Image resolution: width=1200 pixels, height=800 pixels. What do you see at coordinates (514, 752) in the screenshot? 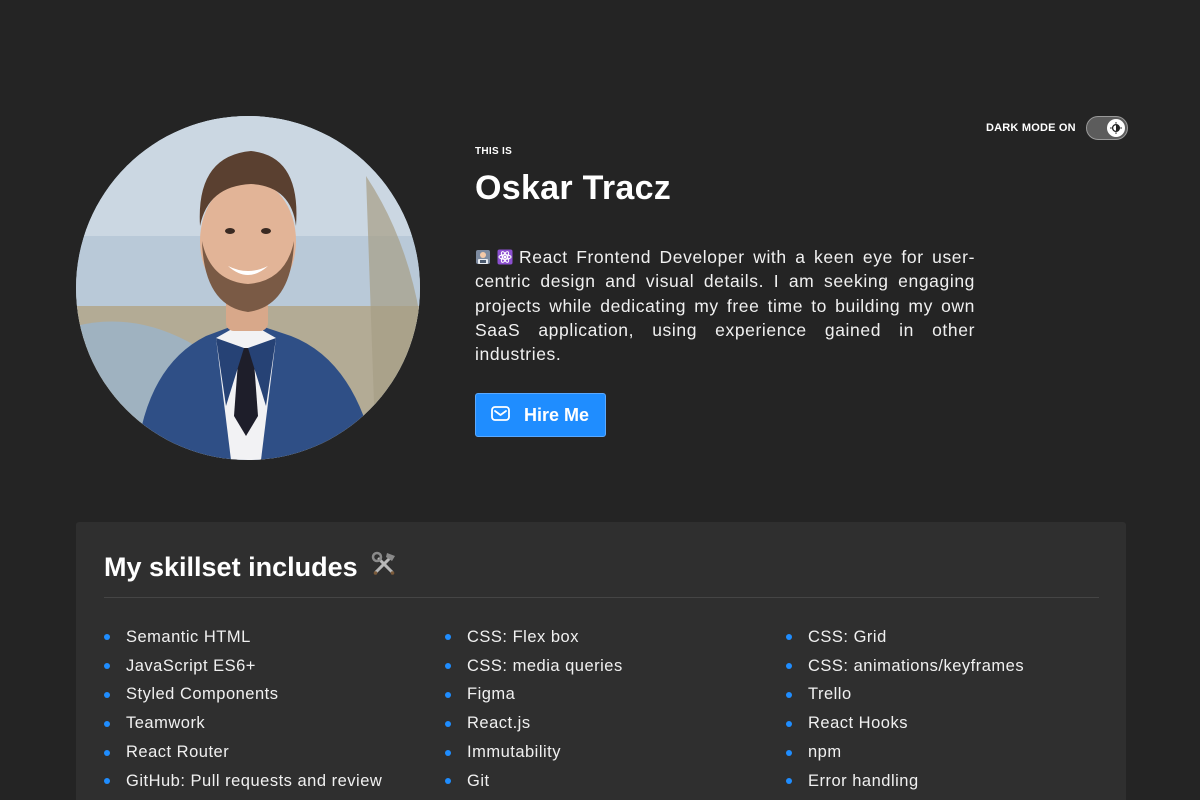
I see `skill-label: Immutability` at bounding box center [514, 752].